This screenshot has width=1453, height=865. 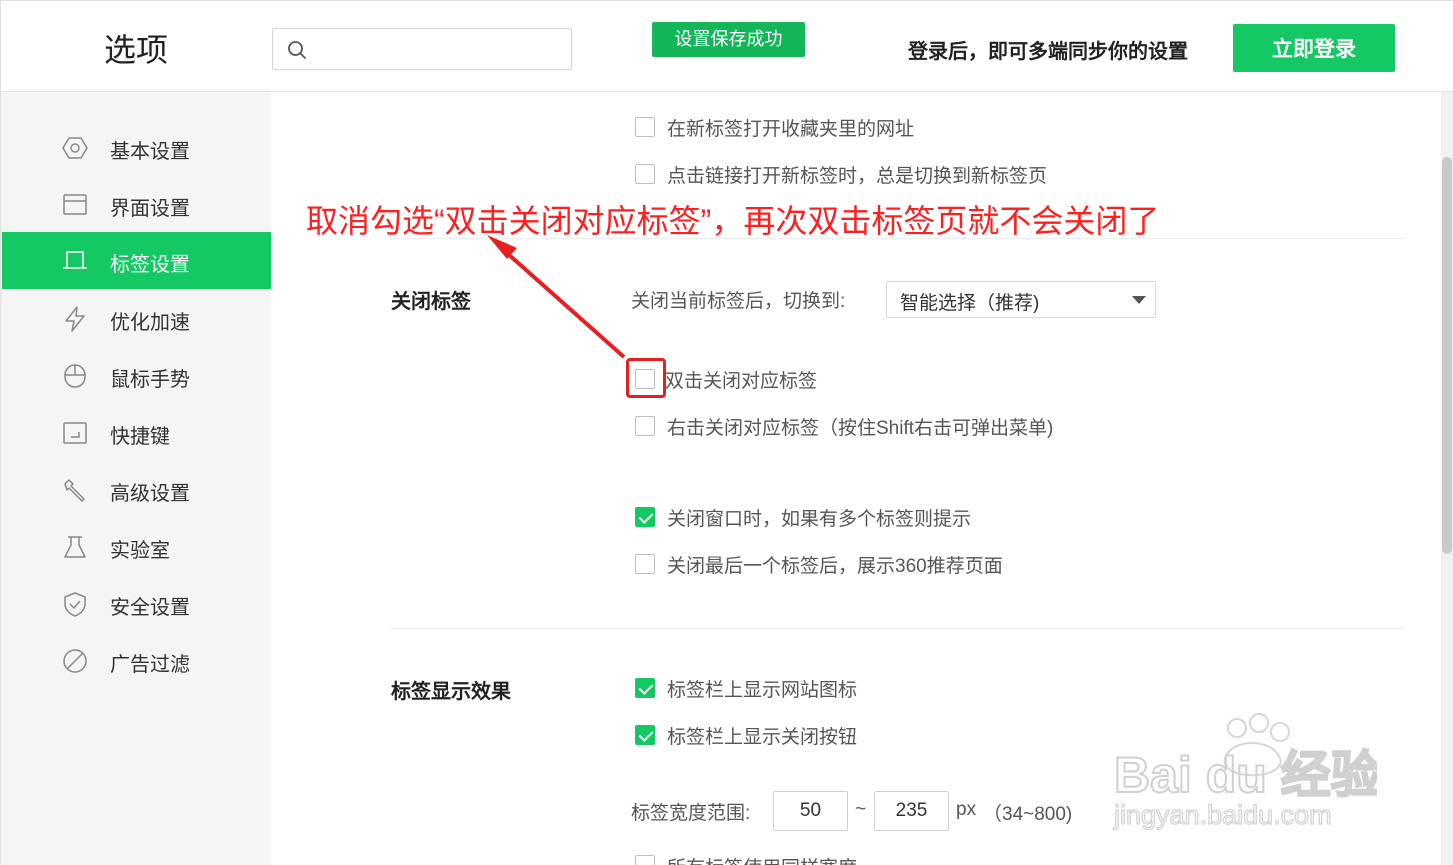 What do you see at coordinates (150, 380) in the screenshot?
I see `sidebar-item-label: 鼠标手势` at bounding box center [150, 380].